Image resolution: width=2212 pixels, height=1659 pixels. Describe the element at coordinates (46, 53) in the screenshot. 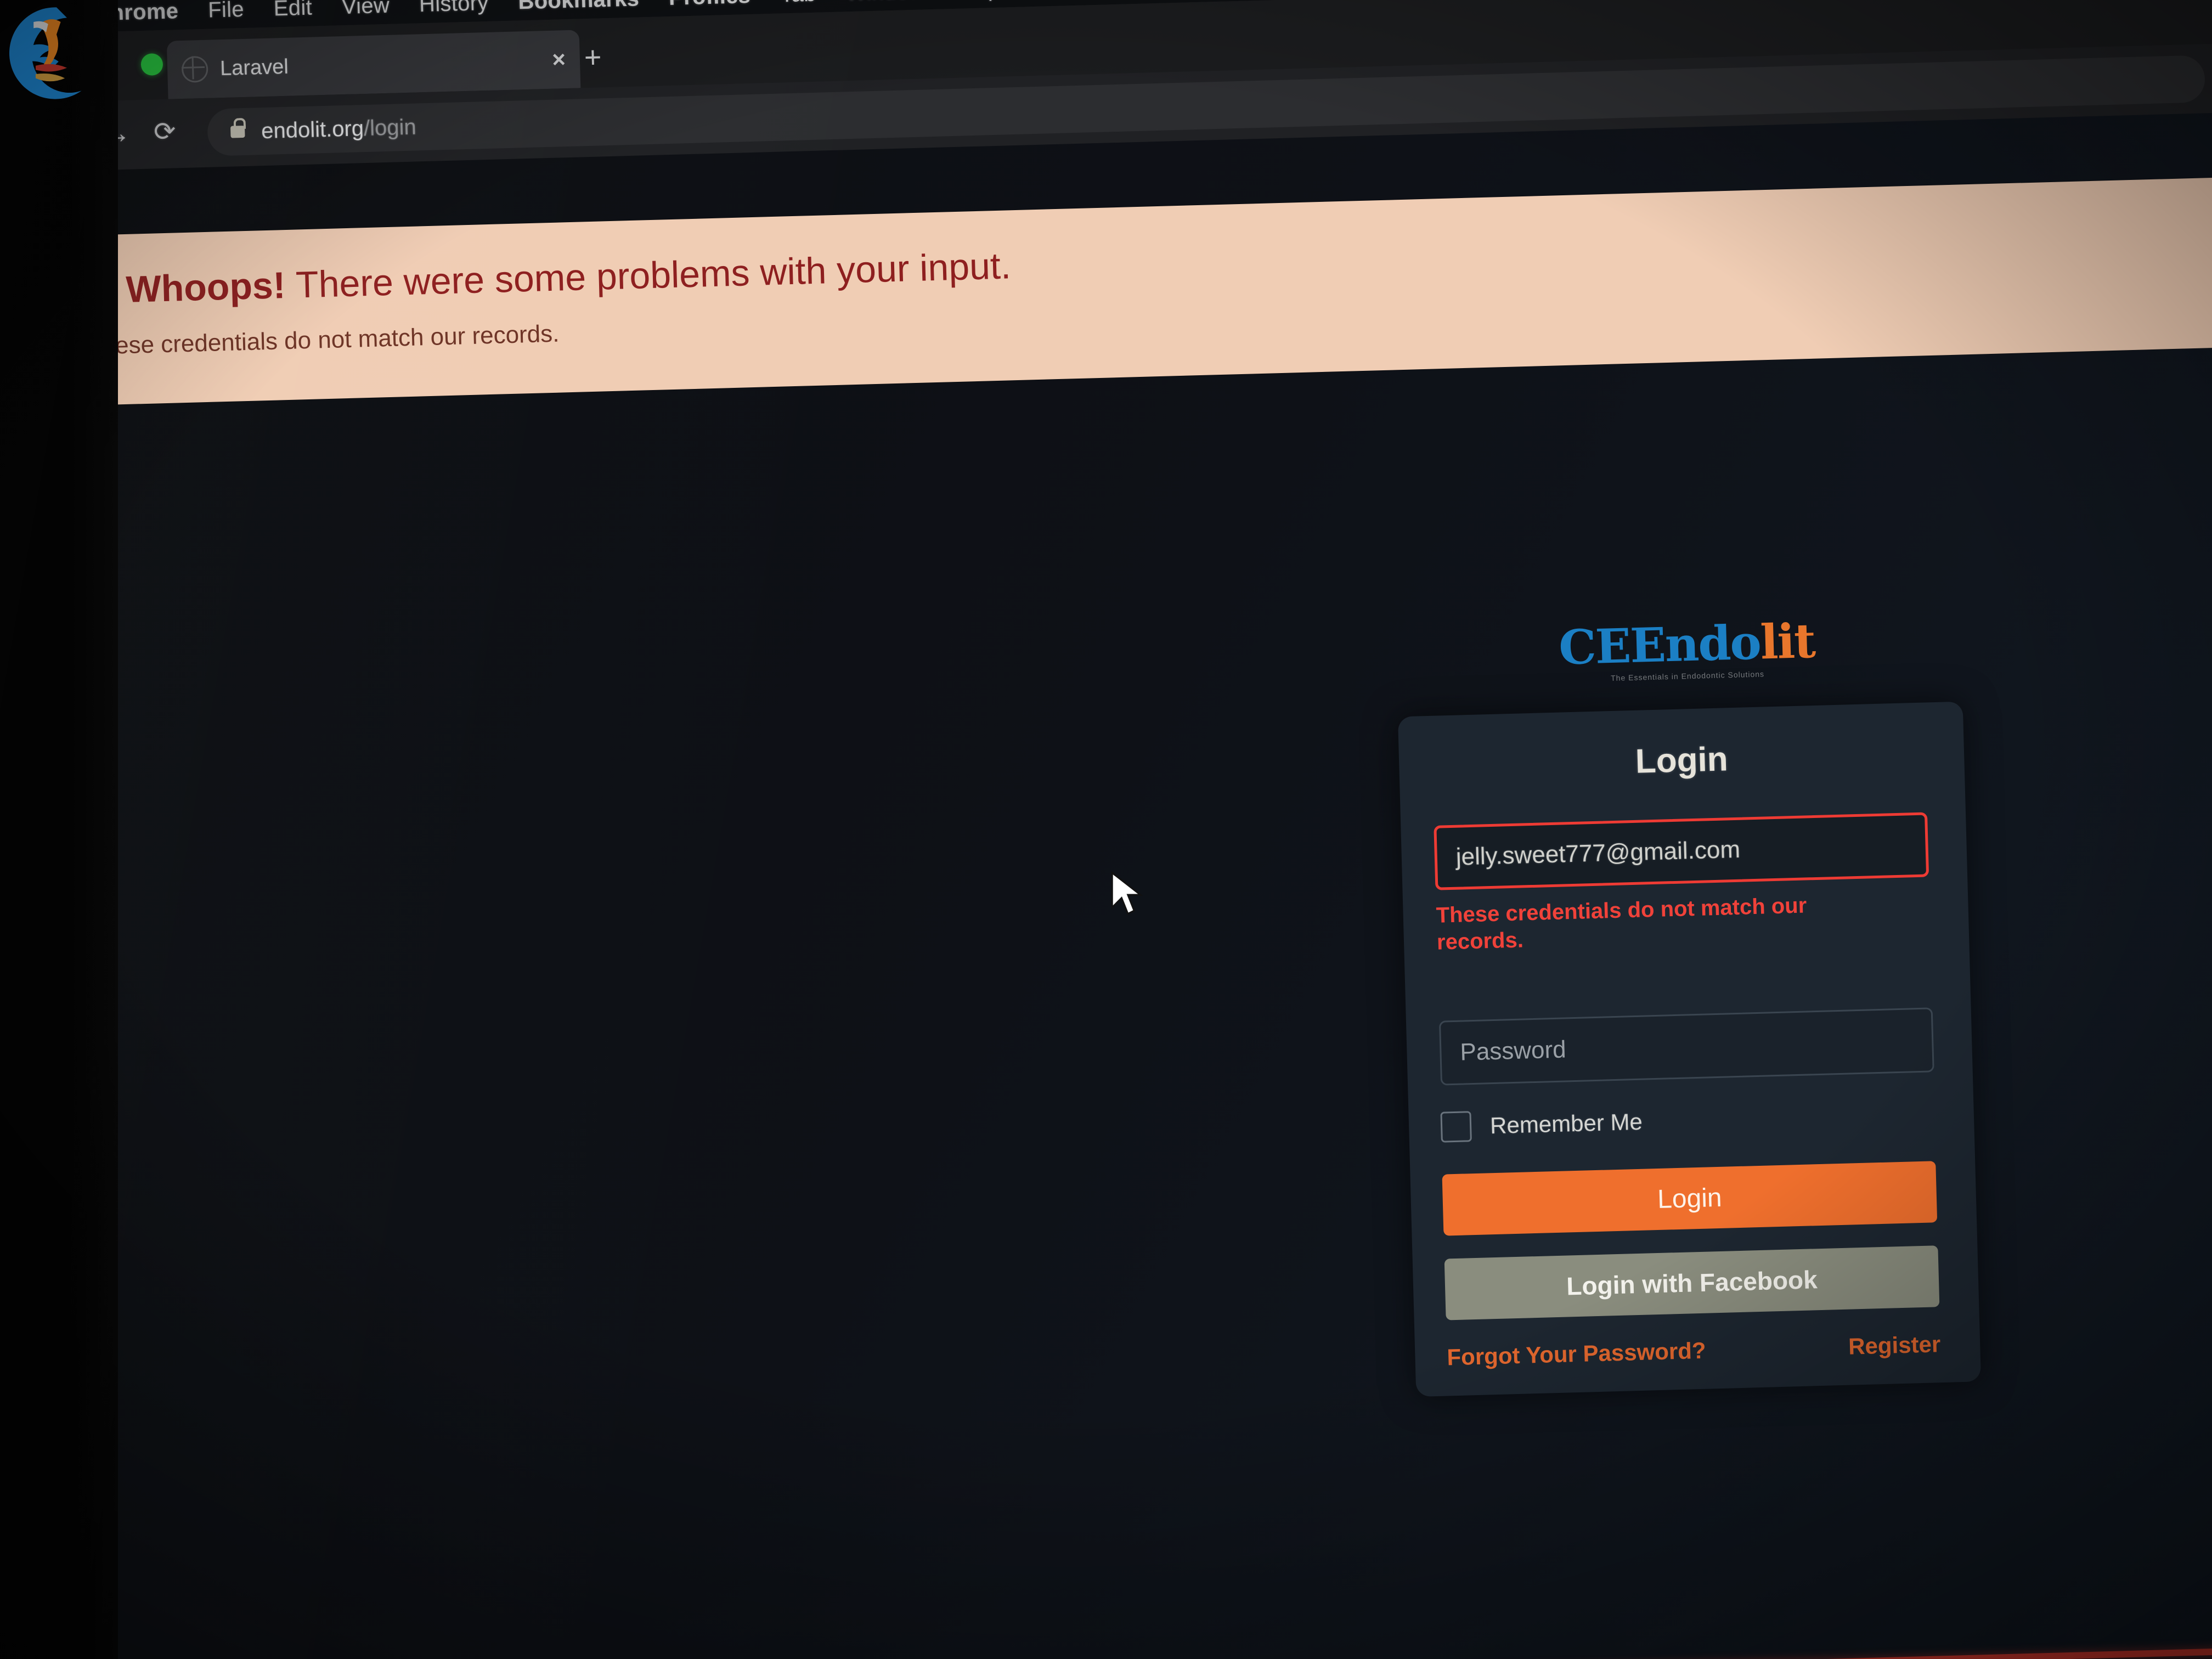

I see `endolit-monogram-icon` at that location.